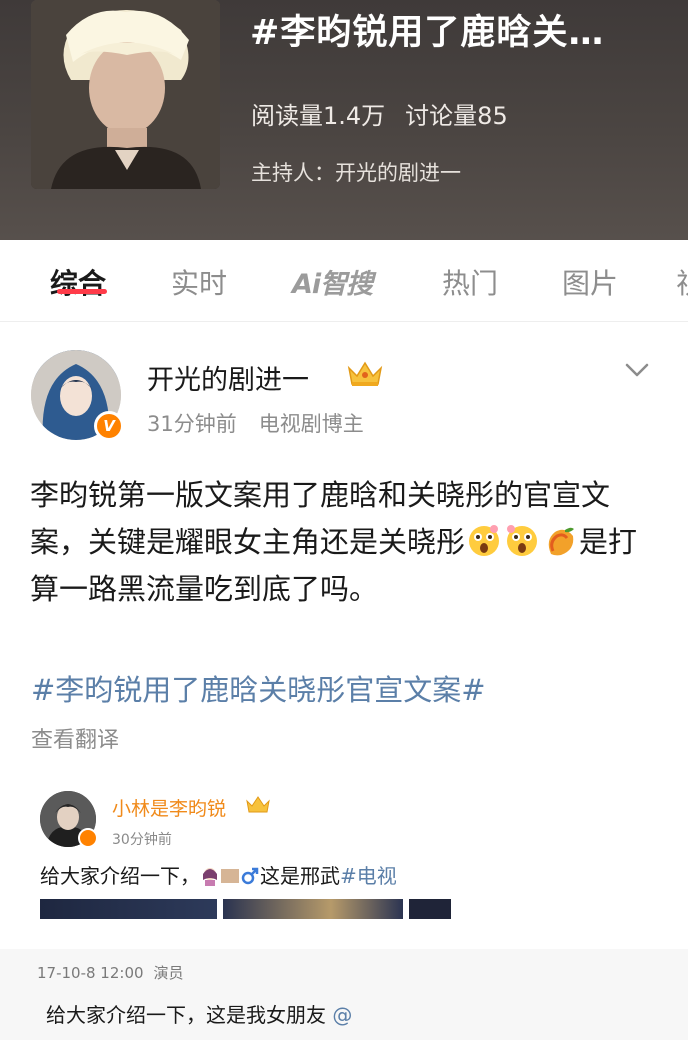 This screenshot has width=688, height=1040. What do you see at coordinates (637, 372) in the screenshot?
I see `chevron-down-icon` at bounding box center [637, 372].